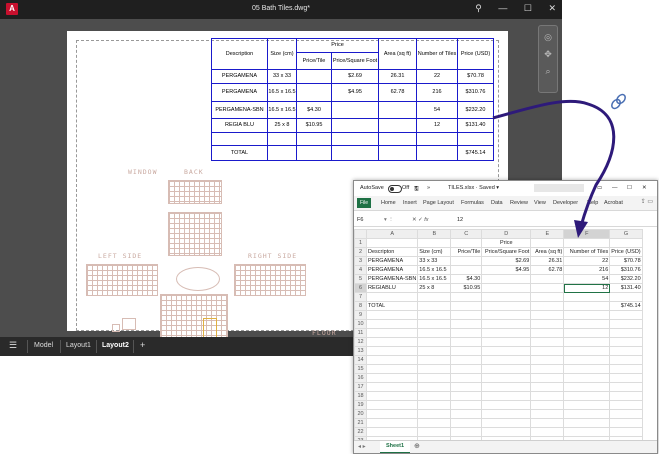  What do you see at coordinates (362, 446) in the screenshot?
I see `sheet-nav-arrows-icon: ◂ ▸` at bounding box center [362, 446].